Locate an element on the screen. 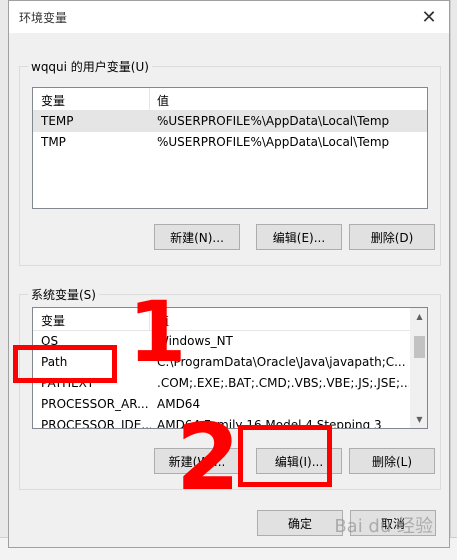  column-header-value: 值 is located at coordinates (163, 100).